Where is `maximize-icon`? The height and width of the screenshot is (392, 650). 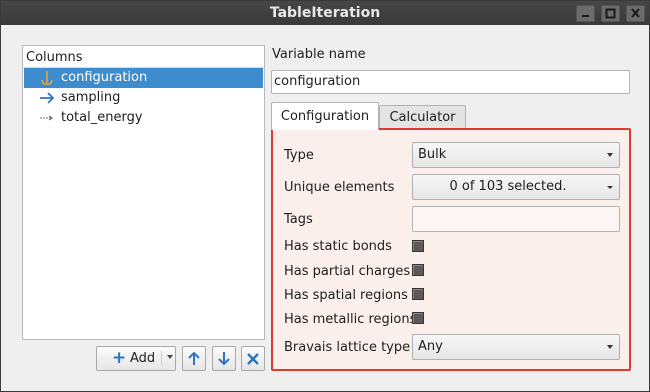 maximize-icon is located at coordinates (610, 13).